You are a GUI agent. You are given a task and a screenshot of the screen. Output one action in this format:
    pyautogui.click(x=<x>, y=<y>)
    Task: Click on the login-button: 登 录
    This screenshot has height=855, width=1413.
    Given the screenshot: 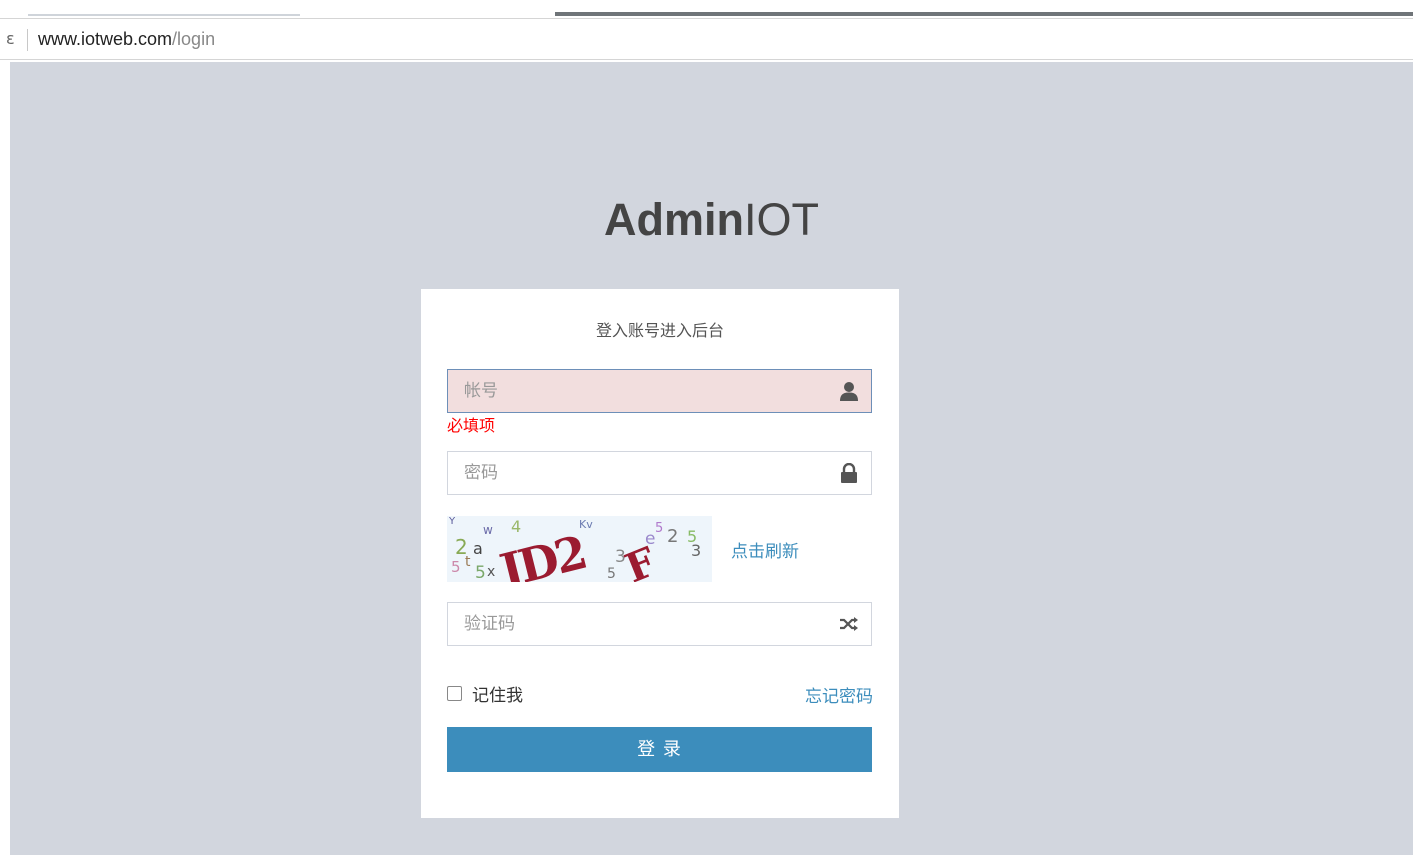 What is the action you would take?
    pyautogui.click(x=659, y=749)
    